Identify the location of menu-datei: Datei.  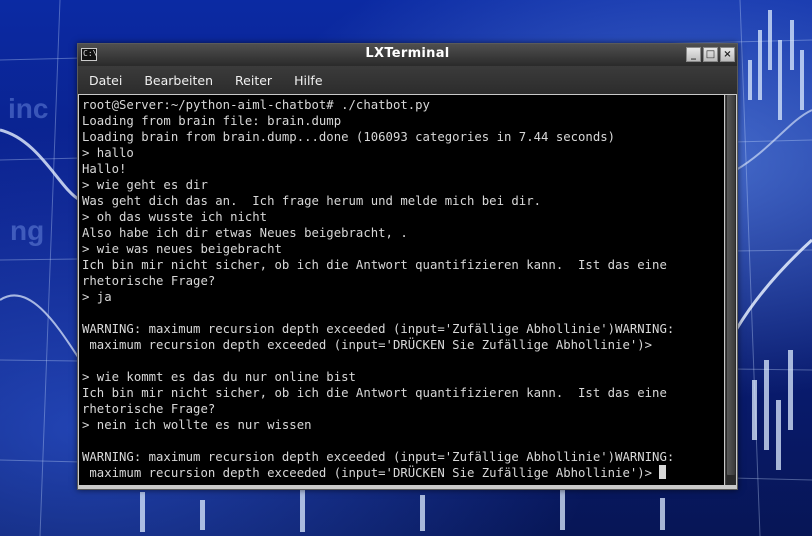
(105, 80).